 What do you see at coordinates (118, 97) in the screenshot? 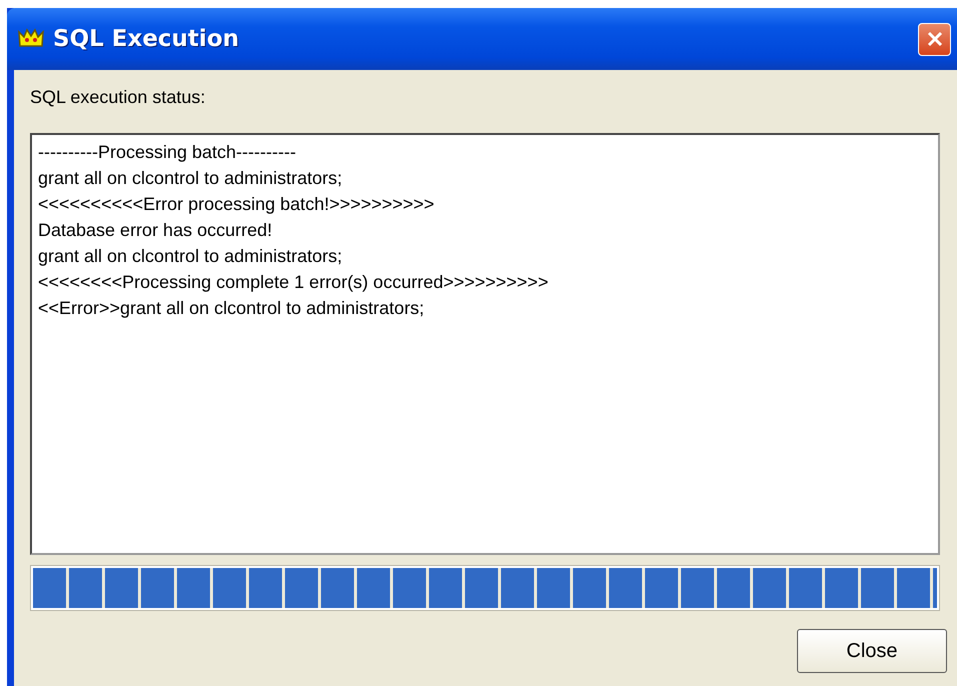
I see `status-label: SQL execution status:` at bounding box center [118, 97].